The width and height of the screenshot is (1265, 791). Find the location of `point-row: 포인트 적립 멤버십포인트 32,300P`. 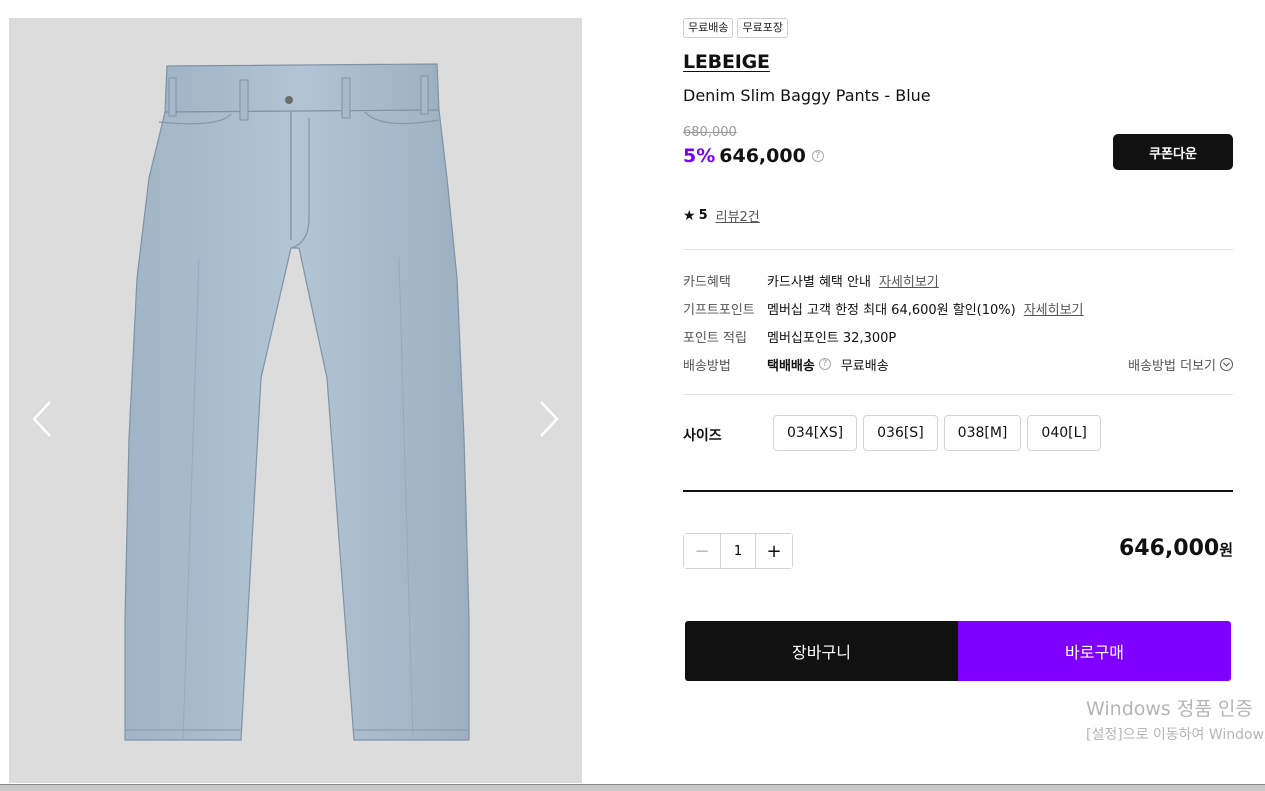

point-row: 포인트 적립 멤버십포인트 32,300P is located at coordinates (958, 336).